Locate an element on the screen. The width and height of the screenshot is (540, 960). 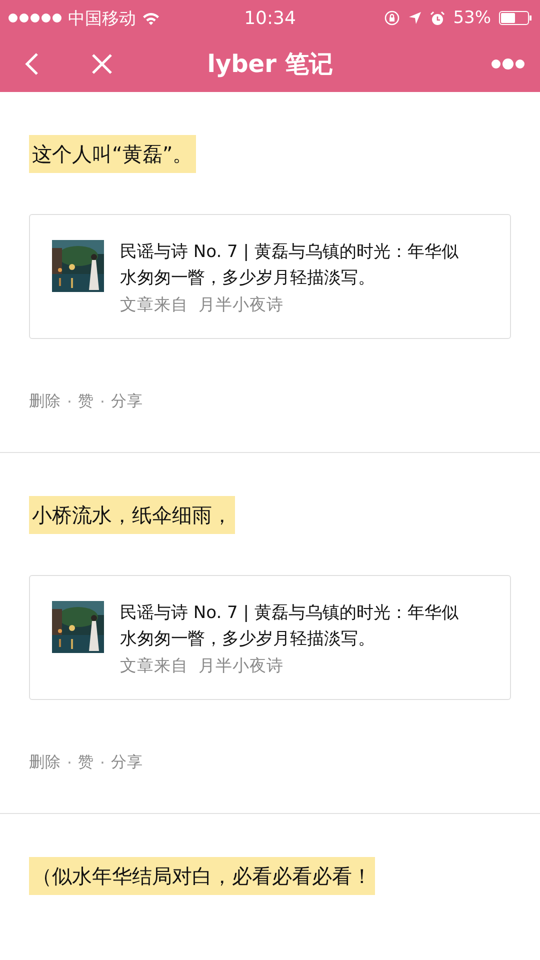
carrier-name: 中国移动 is located at coordinates (102, 19).